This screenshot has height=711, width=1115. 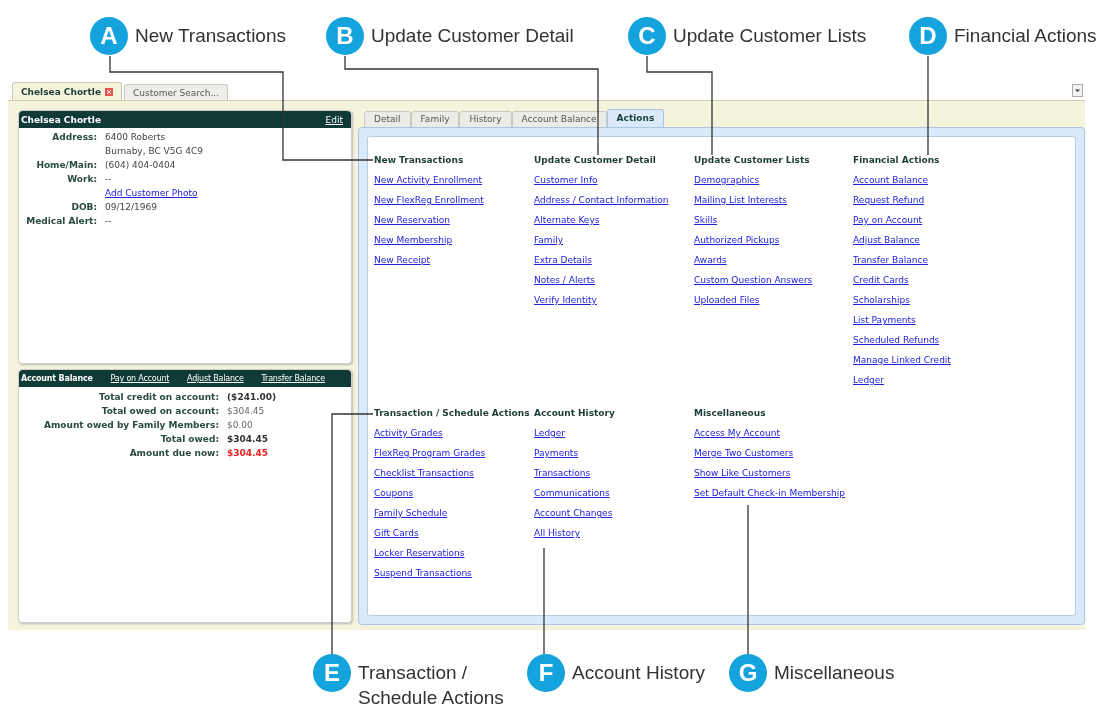 I want to click on edit-link: Edit, so click(x=334, y=119).